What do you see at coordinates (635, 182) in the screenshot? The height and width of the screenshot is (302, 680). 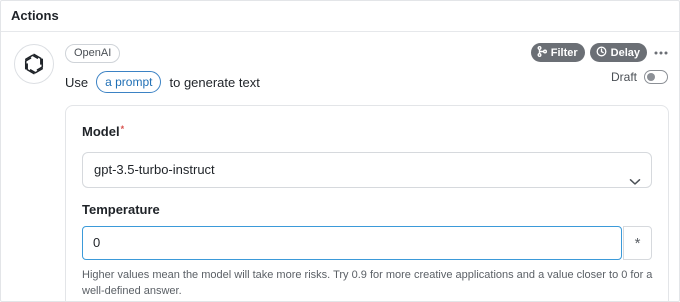 I see `chevron-down-icon` at bounding box center [635, 182].